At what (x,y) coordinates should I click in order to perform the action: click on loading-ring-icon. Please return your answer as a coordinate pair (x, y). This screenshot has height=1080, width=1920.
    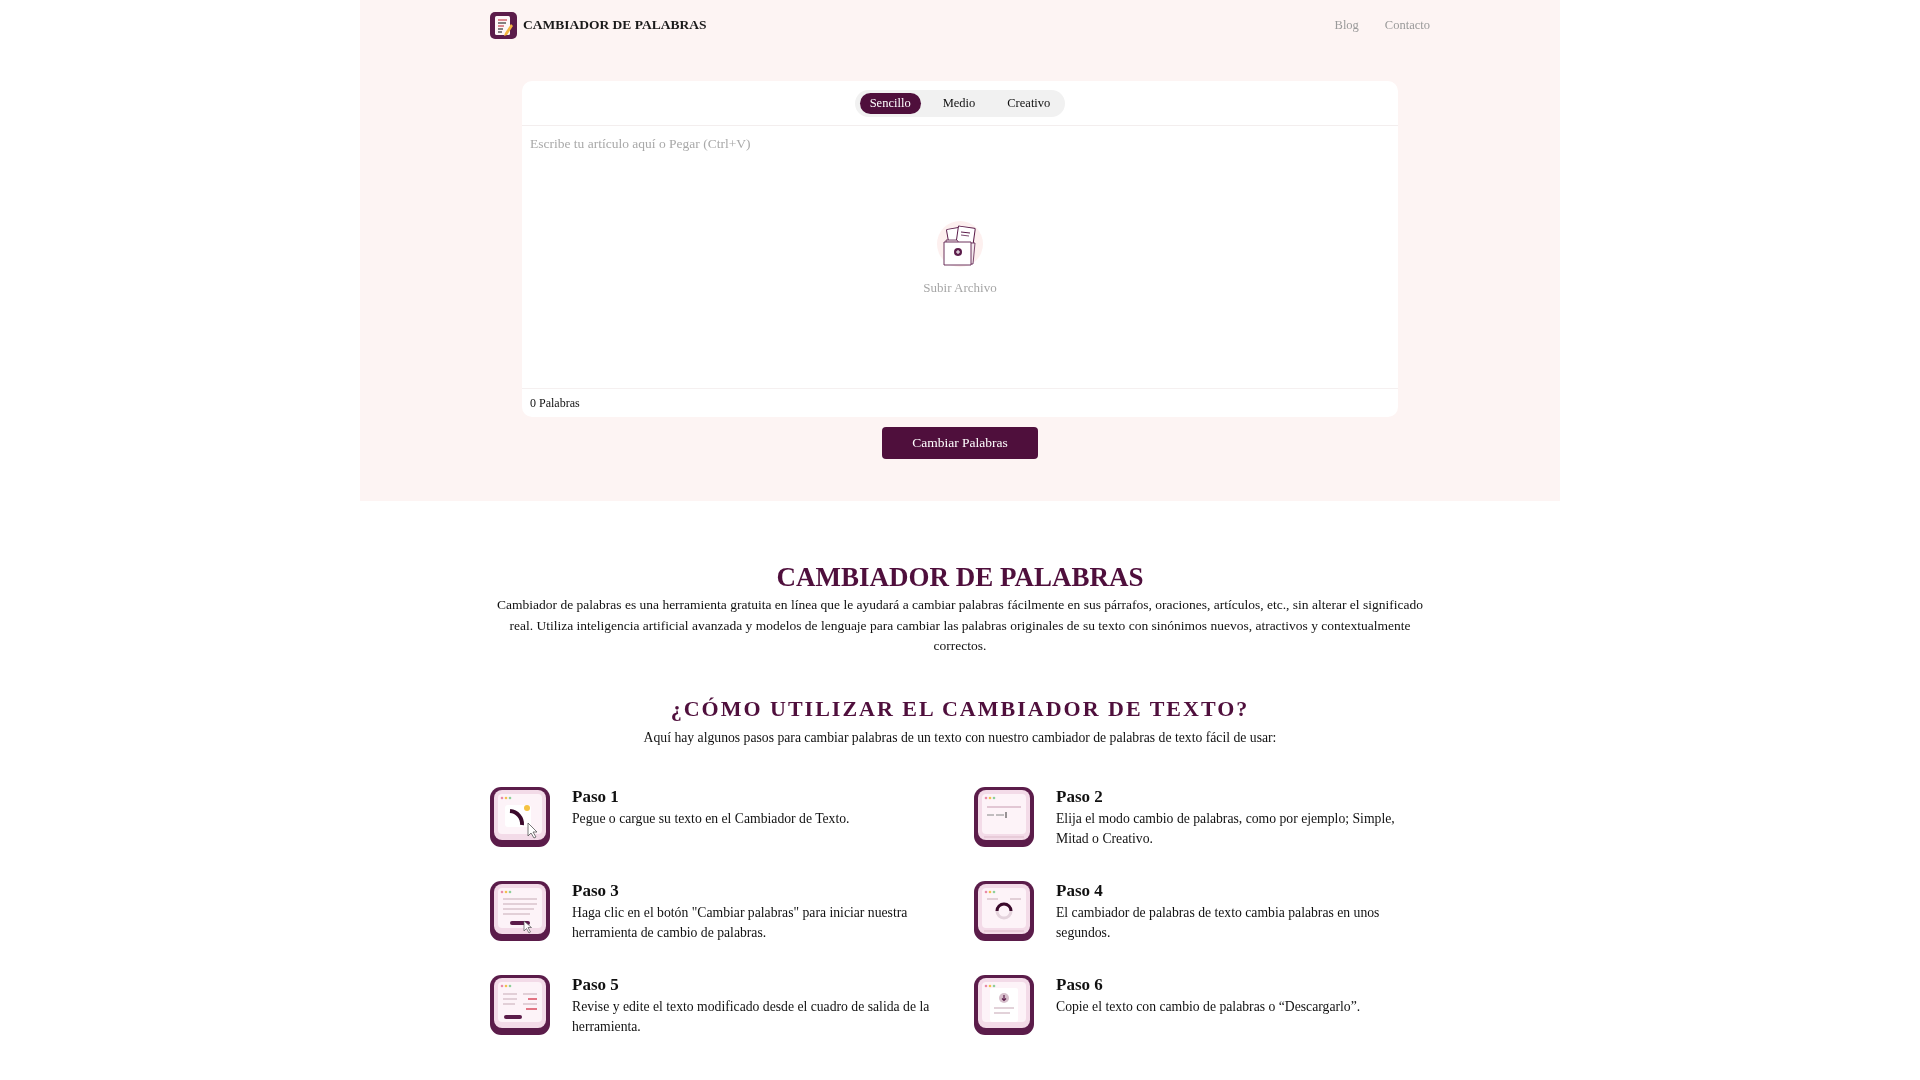
    Looking at the image, I should click on (1004, 910).